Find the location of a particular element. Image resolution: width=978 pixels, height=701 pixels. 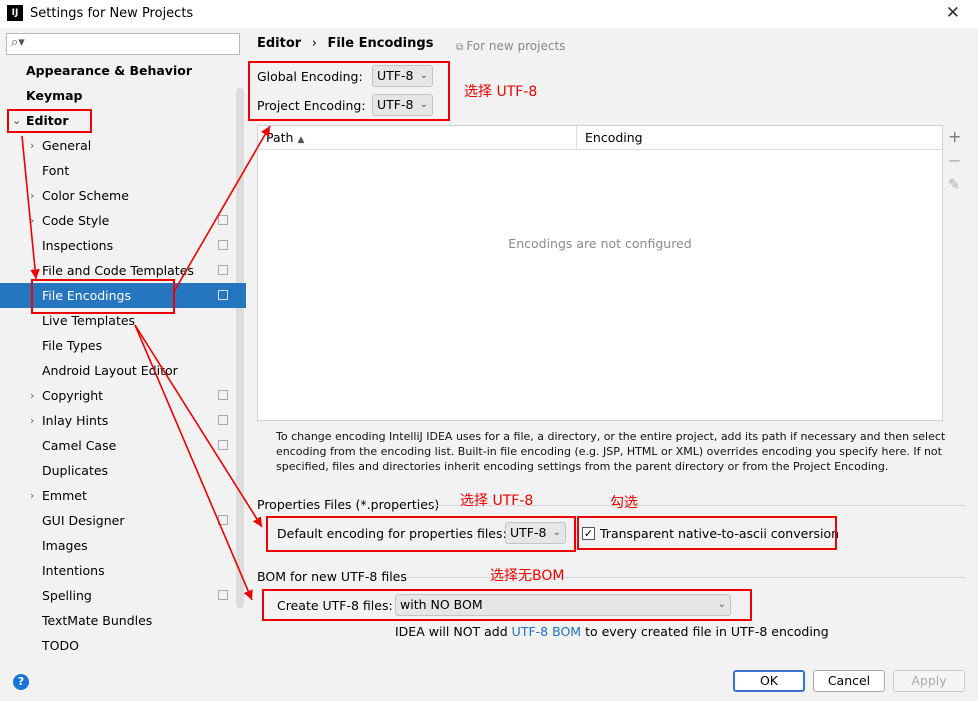

sidebar-item-label: TextMate Bundles is located at coordinates (97, 620).